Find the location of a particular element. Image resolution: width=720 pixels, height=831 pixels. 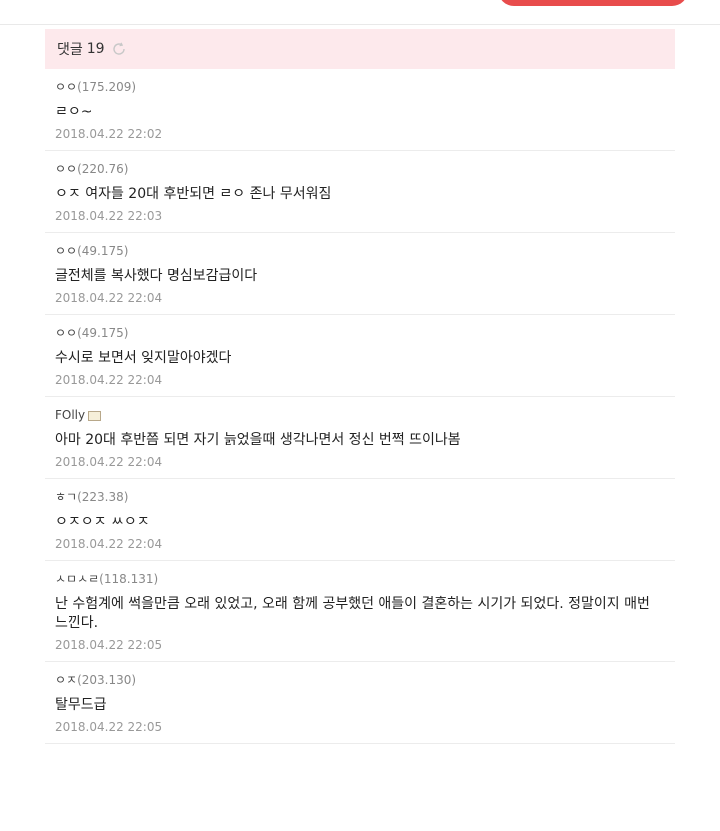

comment-text: 수시로 보면서 잊지말아야겠다 is located at coordinates (143, 358).